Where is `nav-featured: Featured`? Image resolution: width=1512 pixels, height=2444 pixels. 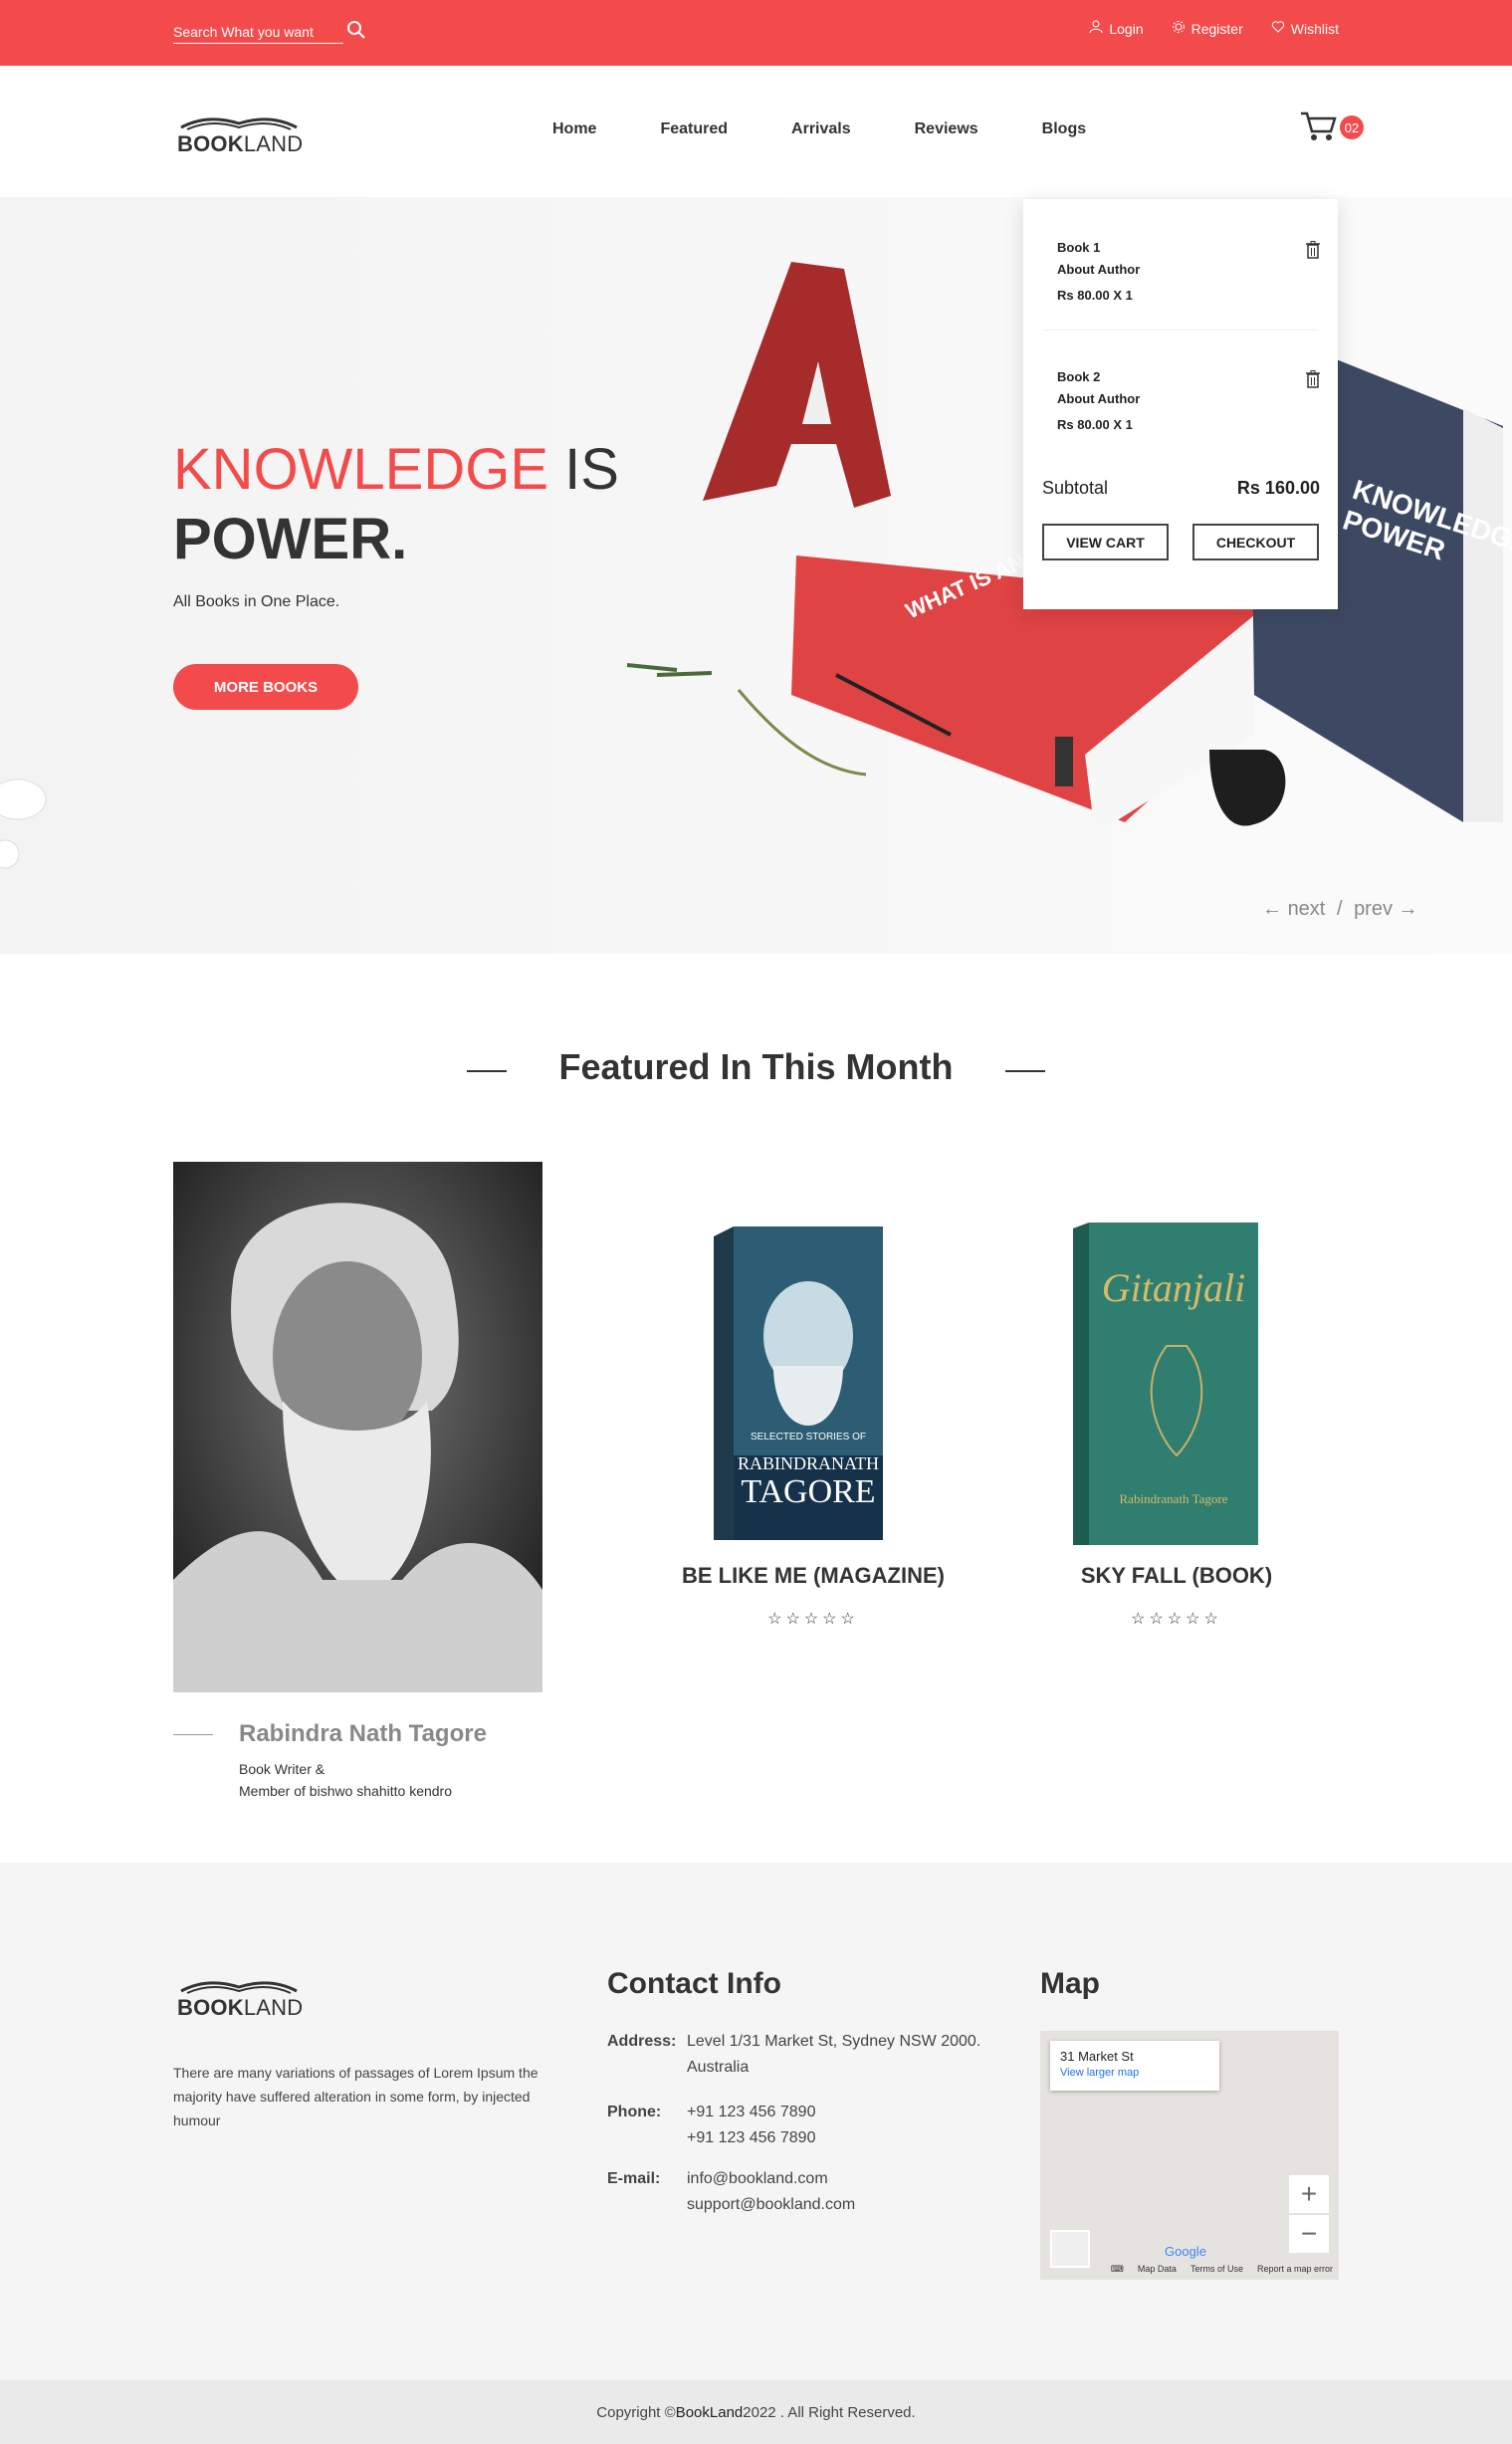
nav-featured: Featured is located at coordinates (694, 129).